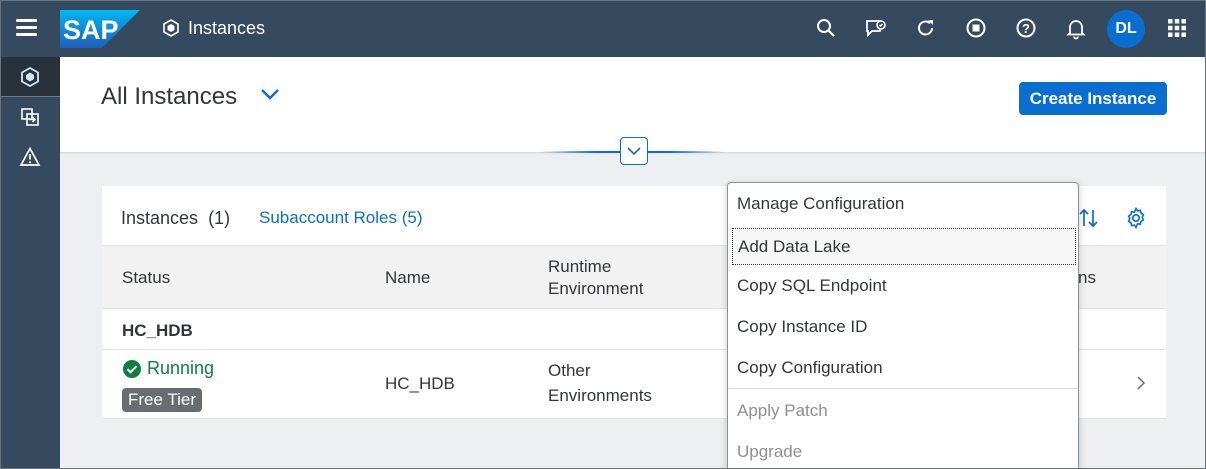  What do you see at coordinates (1126, 29) in the screenshot?
I see `avatar: DL` at bounding box center [1126, 29].